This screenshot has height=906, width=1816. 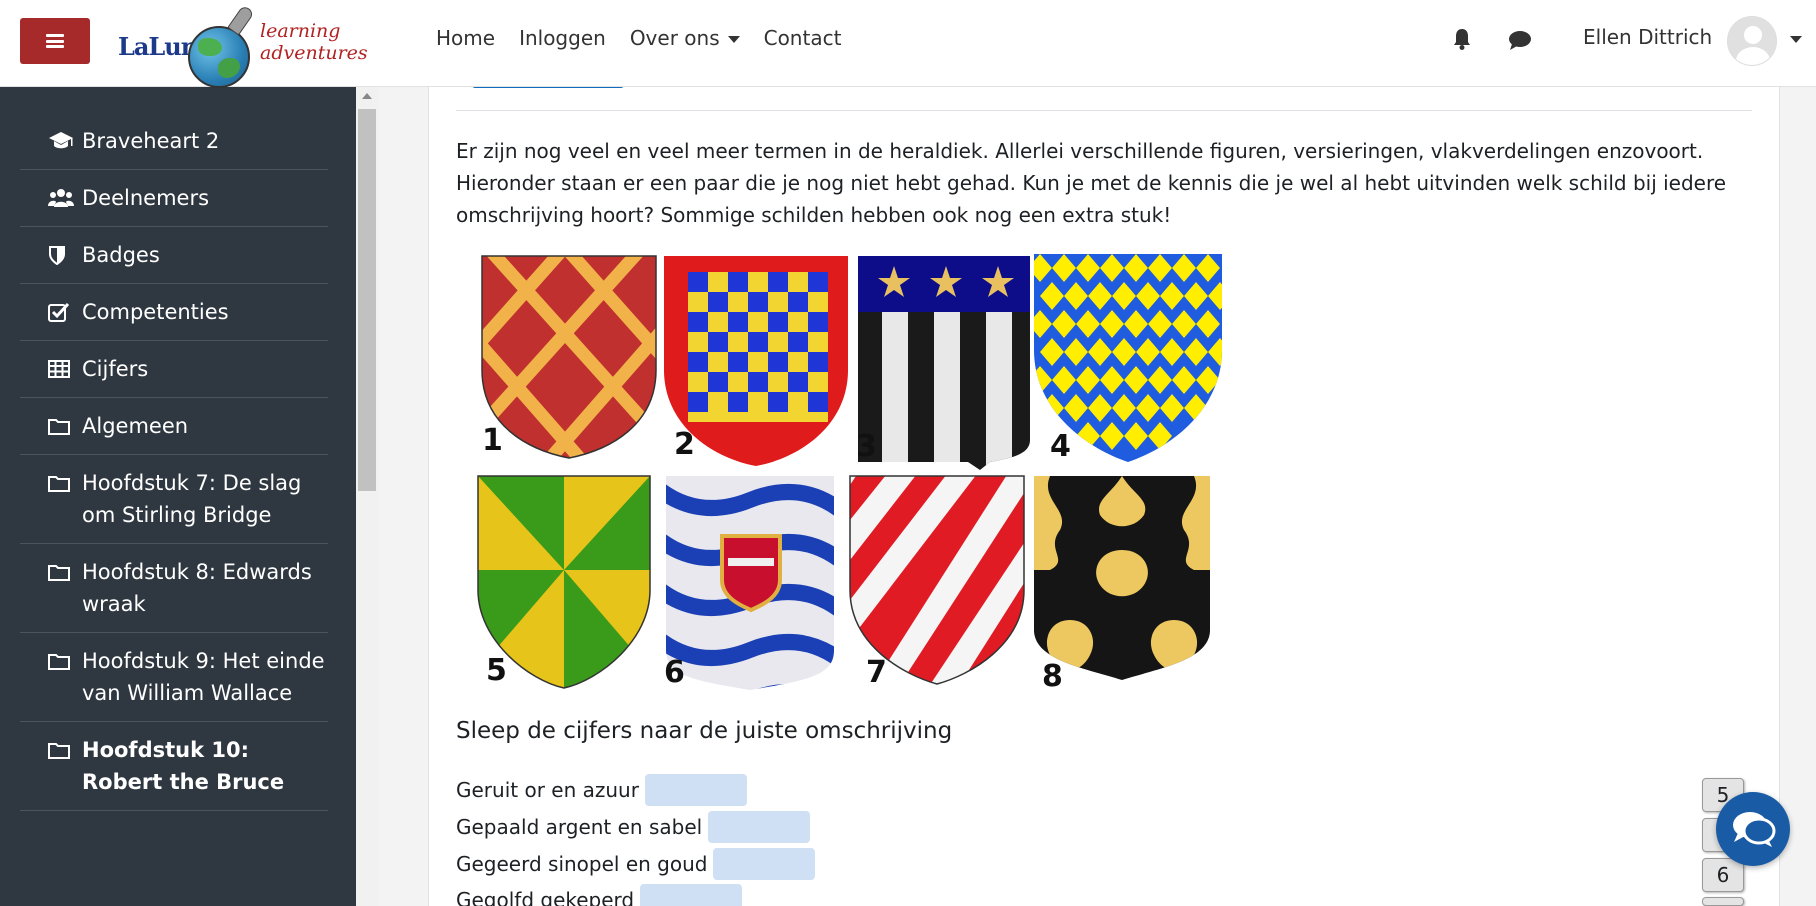 I want to click on description-label: Geruit or en azuur, so click(x=547, y=790).